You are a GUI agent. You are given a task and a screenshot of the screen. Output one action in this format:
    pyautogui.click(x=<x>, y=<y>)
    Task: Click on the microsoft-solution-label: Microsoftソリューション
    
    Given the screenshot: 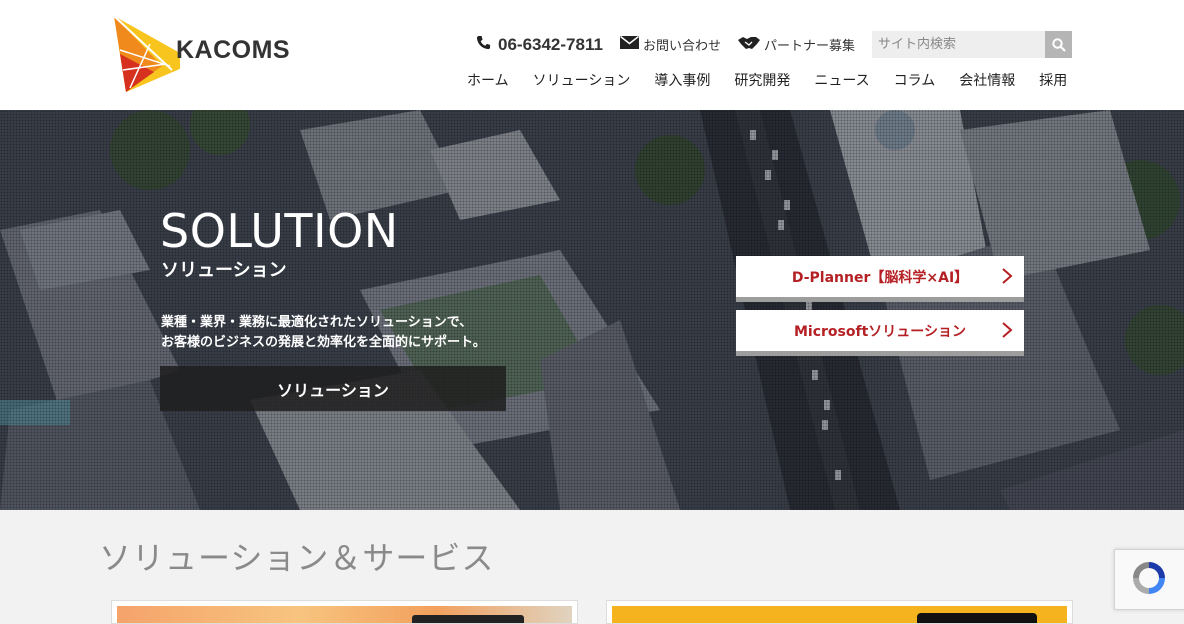 What is the action you would take?
    pyautogui.click(x=879, y=331)
    